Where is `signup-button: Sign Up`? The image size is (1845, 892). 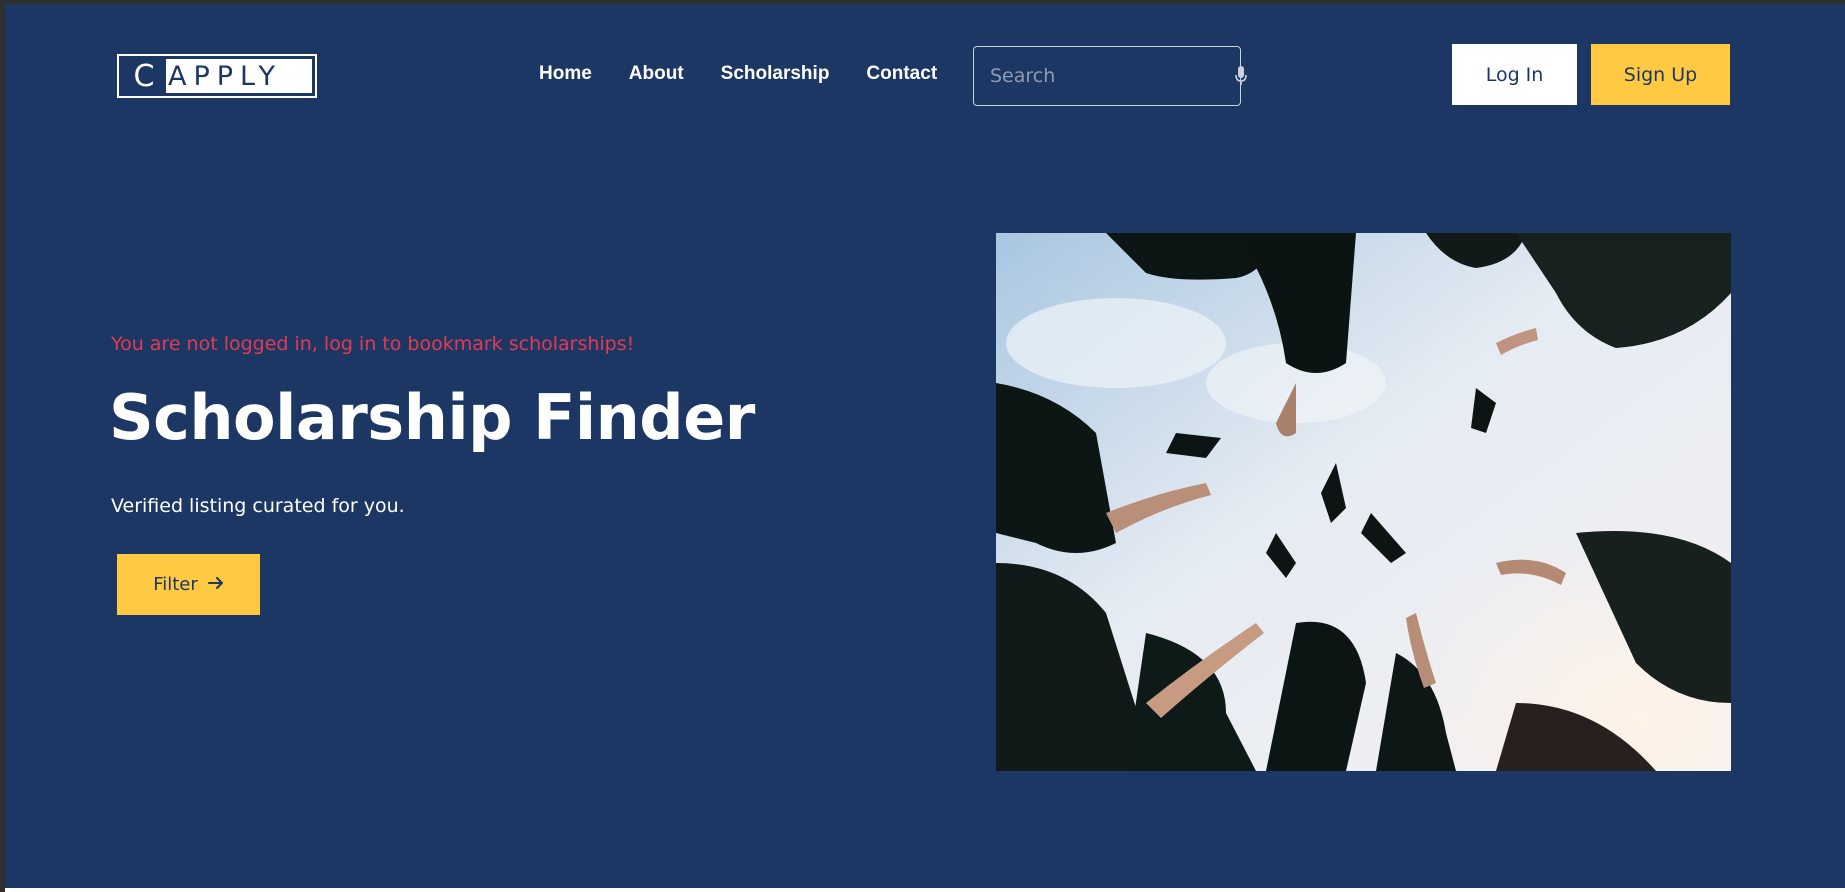
signup-button: Sign Up is located at coordinates (1660, 74).